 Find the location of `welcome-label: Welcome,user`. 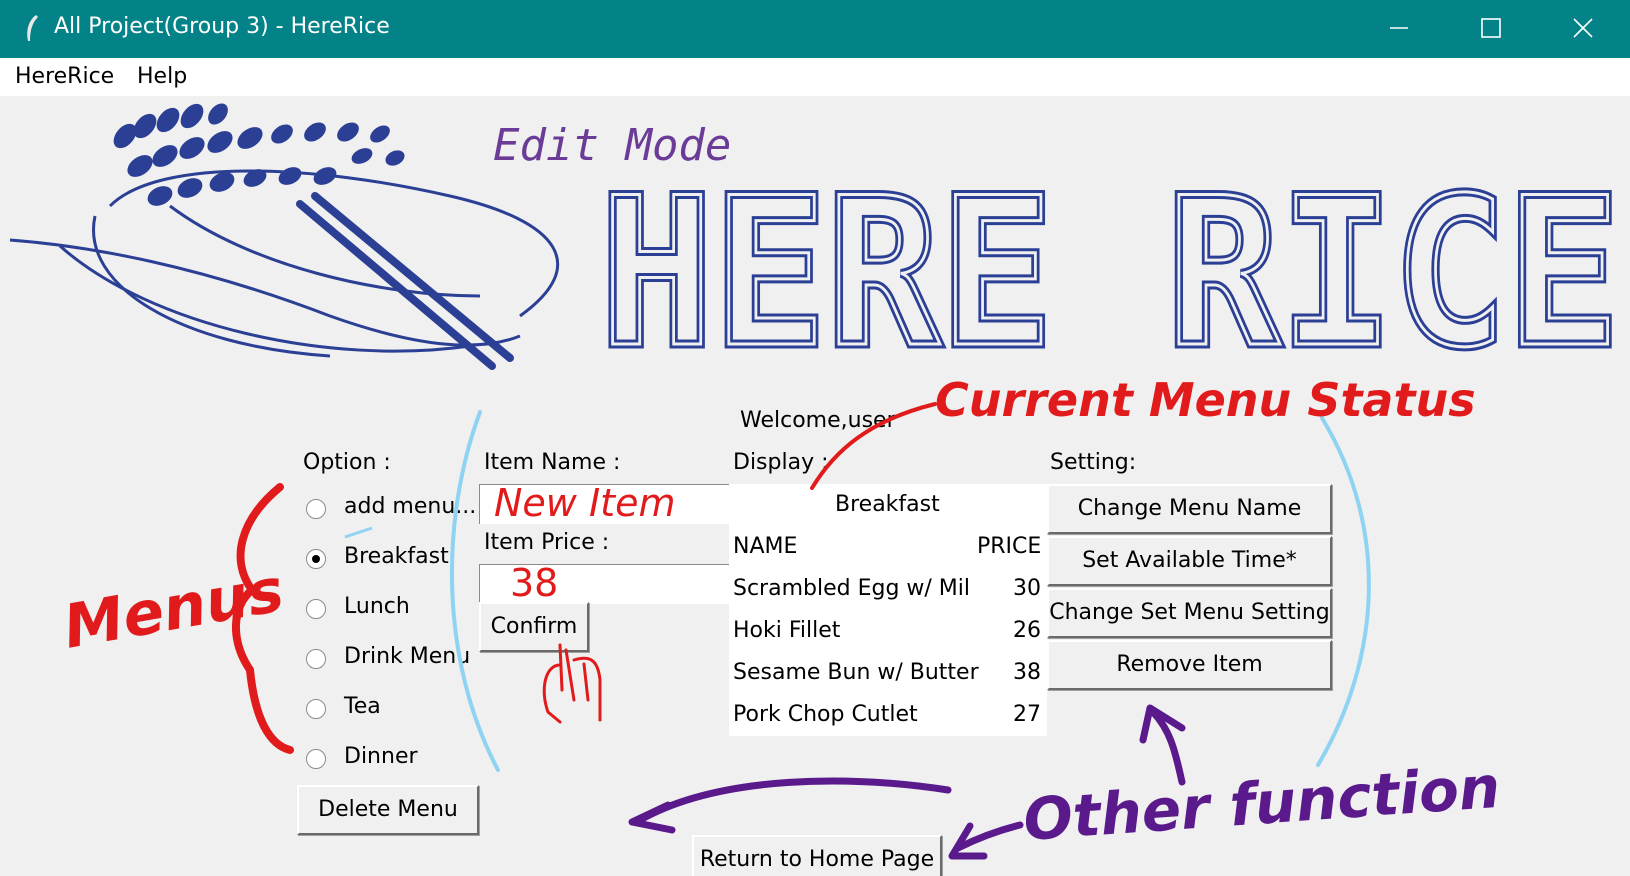

welcome-label: Welcome,user is located at coordinates (818, 420).